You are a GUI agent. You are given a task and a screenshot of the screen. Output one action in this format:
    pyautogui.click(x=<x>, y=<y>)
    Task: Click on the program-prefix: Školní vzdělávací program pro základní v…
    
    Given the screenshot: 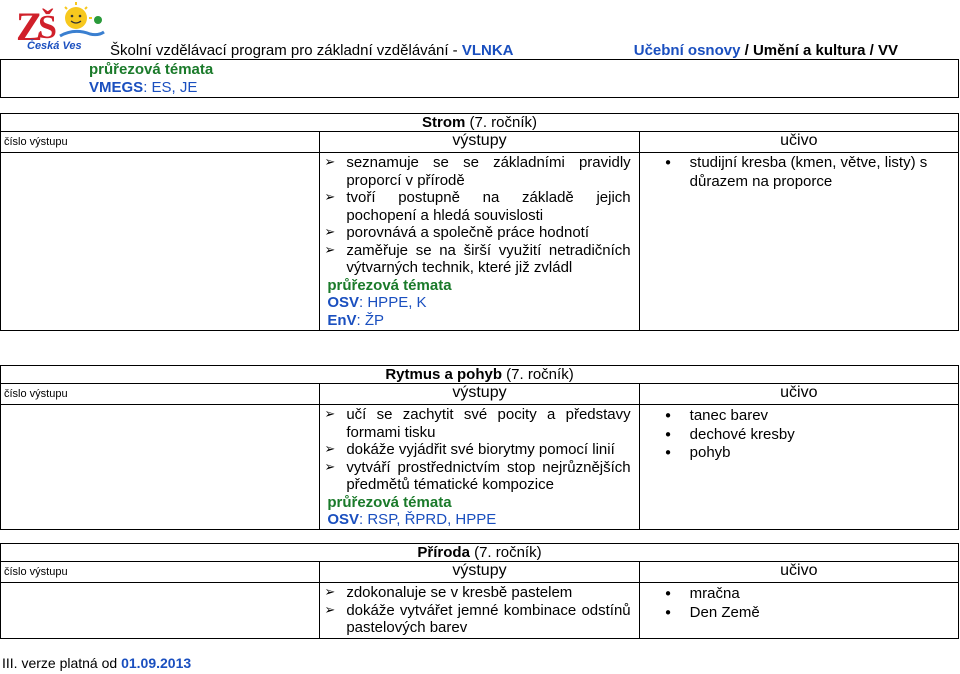 What is the action you would take?
    pyautogui.click(x=286, y=50)
    